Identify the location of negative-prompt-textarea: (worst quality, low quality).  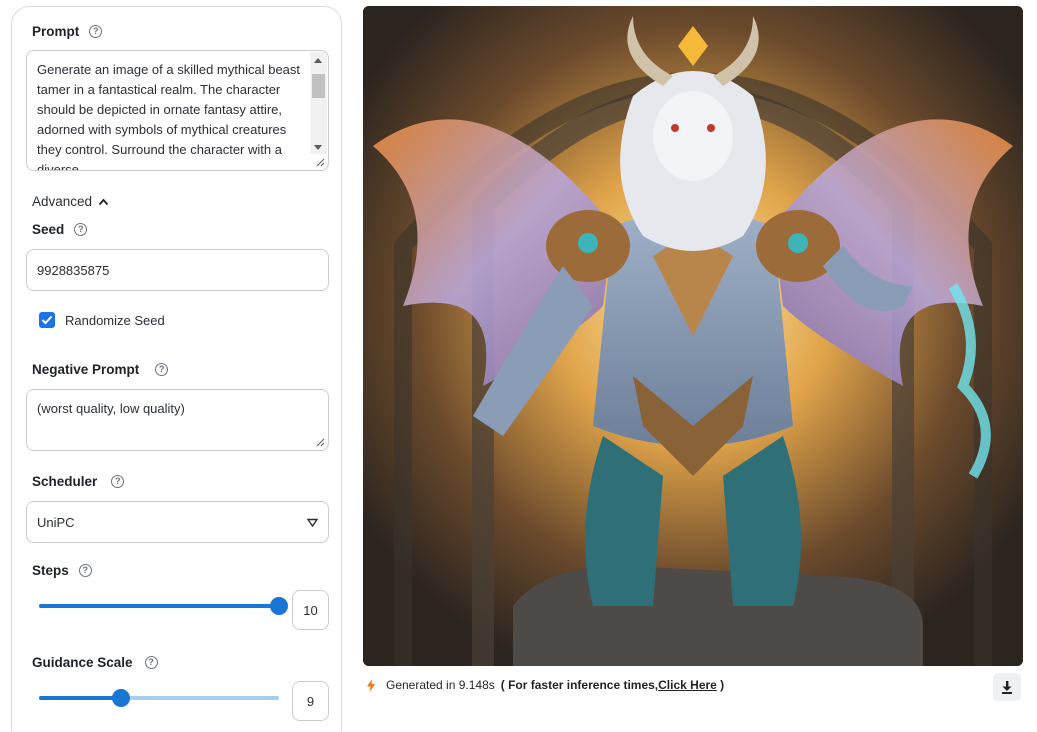
(177, 420).